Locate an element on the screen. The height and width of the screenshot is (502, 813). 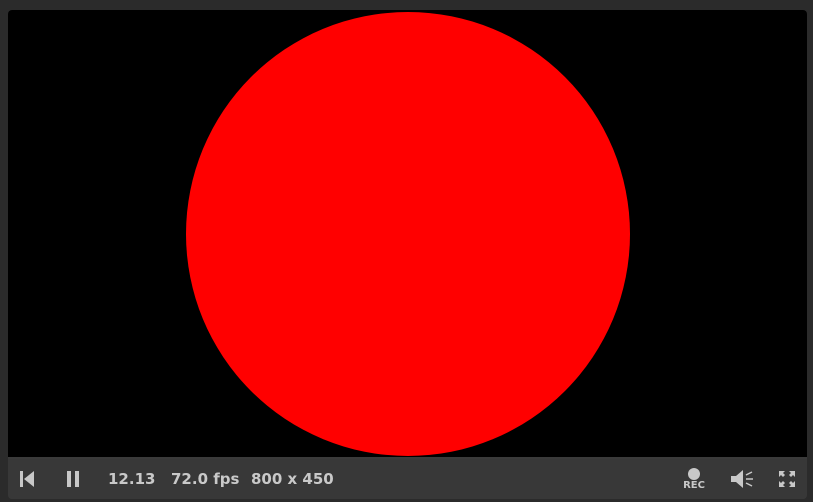
pause-button is located at coordinates (74, 479).